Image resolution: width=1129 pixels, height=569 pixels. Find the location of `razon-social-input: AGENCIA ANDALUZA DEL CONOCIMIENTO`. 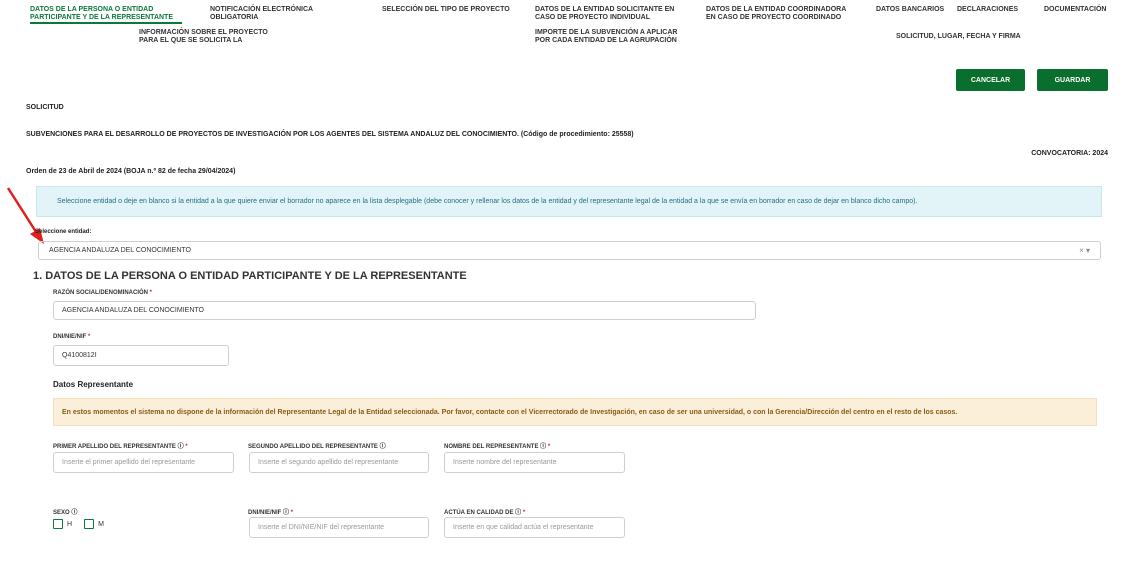

razon-social-input: AGENCIA ANDALUZA DEL CONOCIMIENTO is located at coordinates (404, 310).